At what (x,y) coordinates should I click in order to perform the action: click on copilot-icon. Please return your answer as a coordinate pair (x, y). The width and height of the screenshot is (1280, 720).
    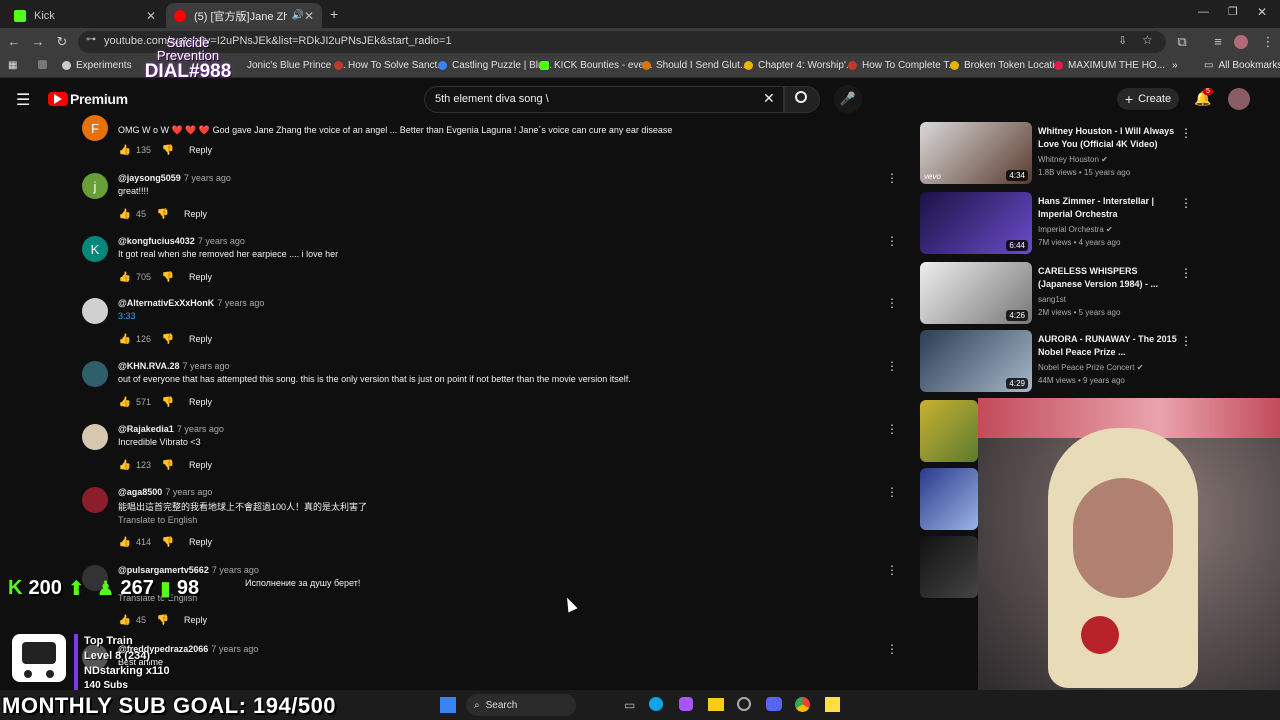
    Looking at the image, I should click on (686, 704).